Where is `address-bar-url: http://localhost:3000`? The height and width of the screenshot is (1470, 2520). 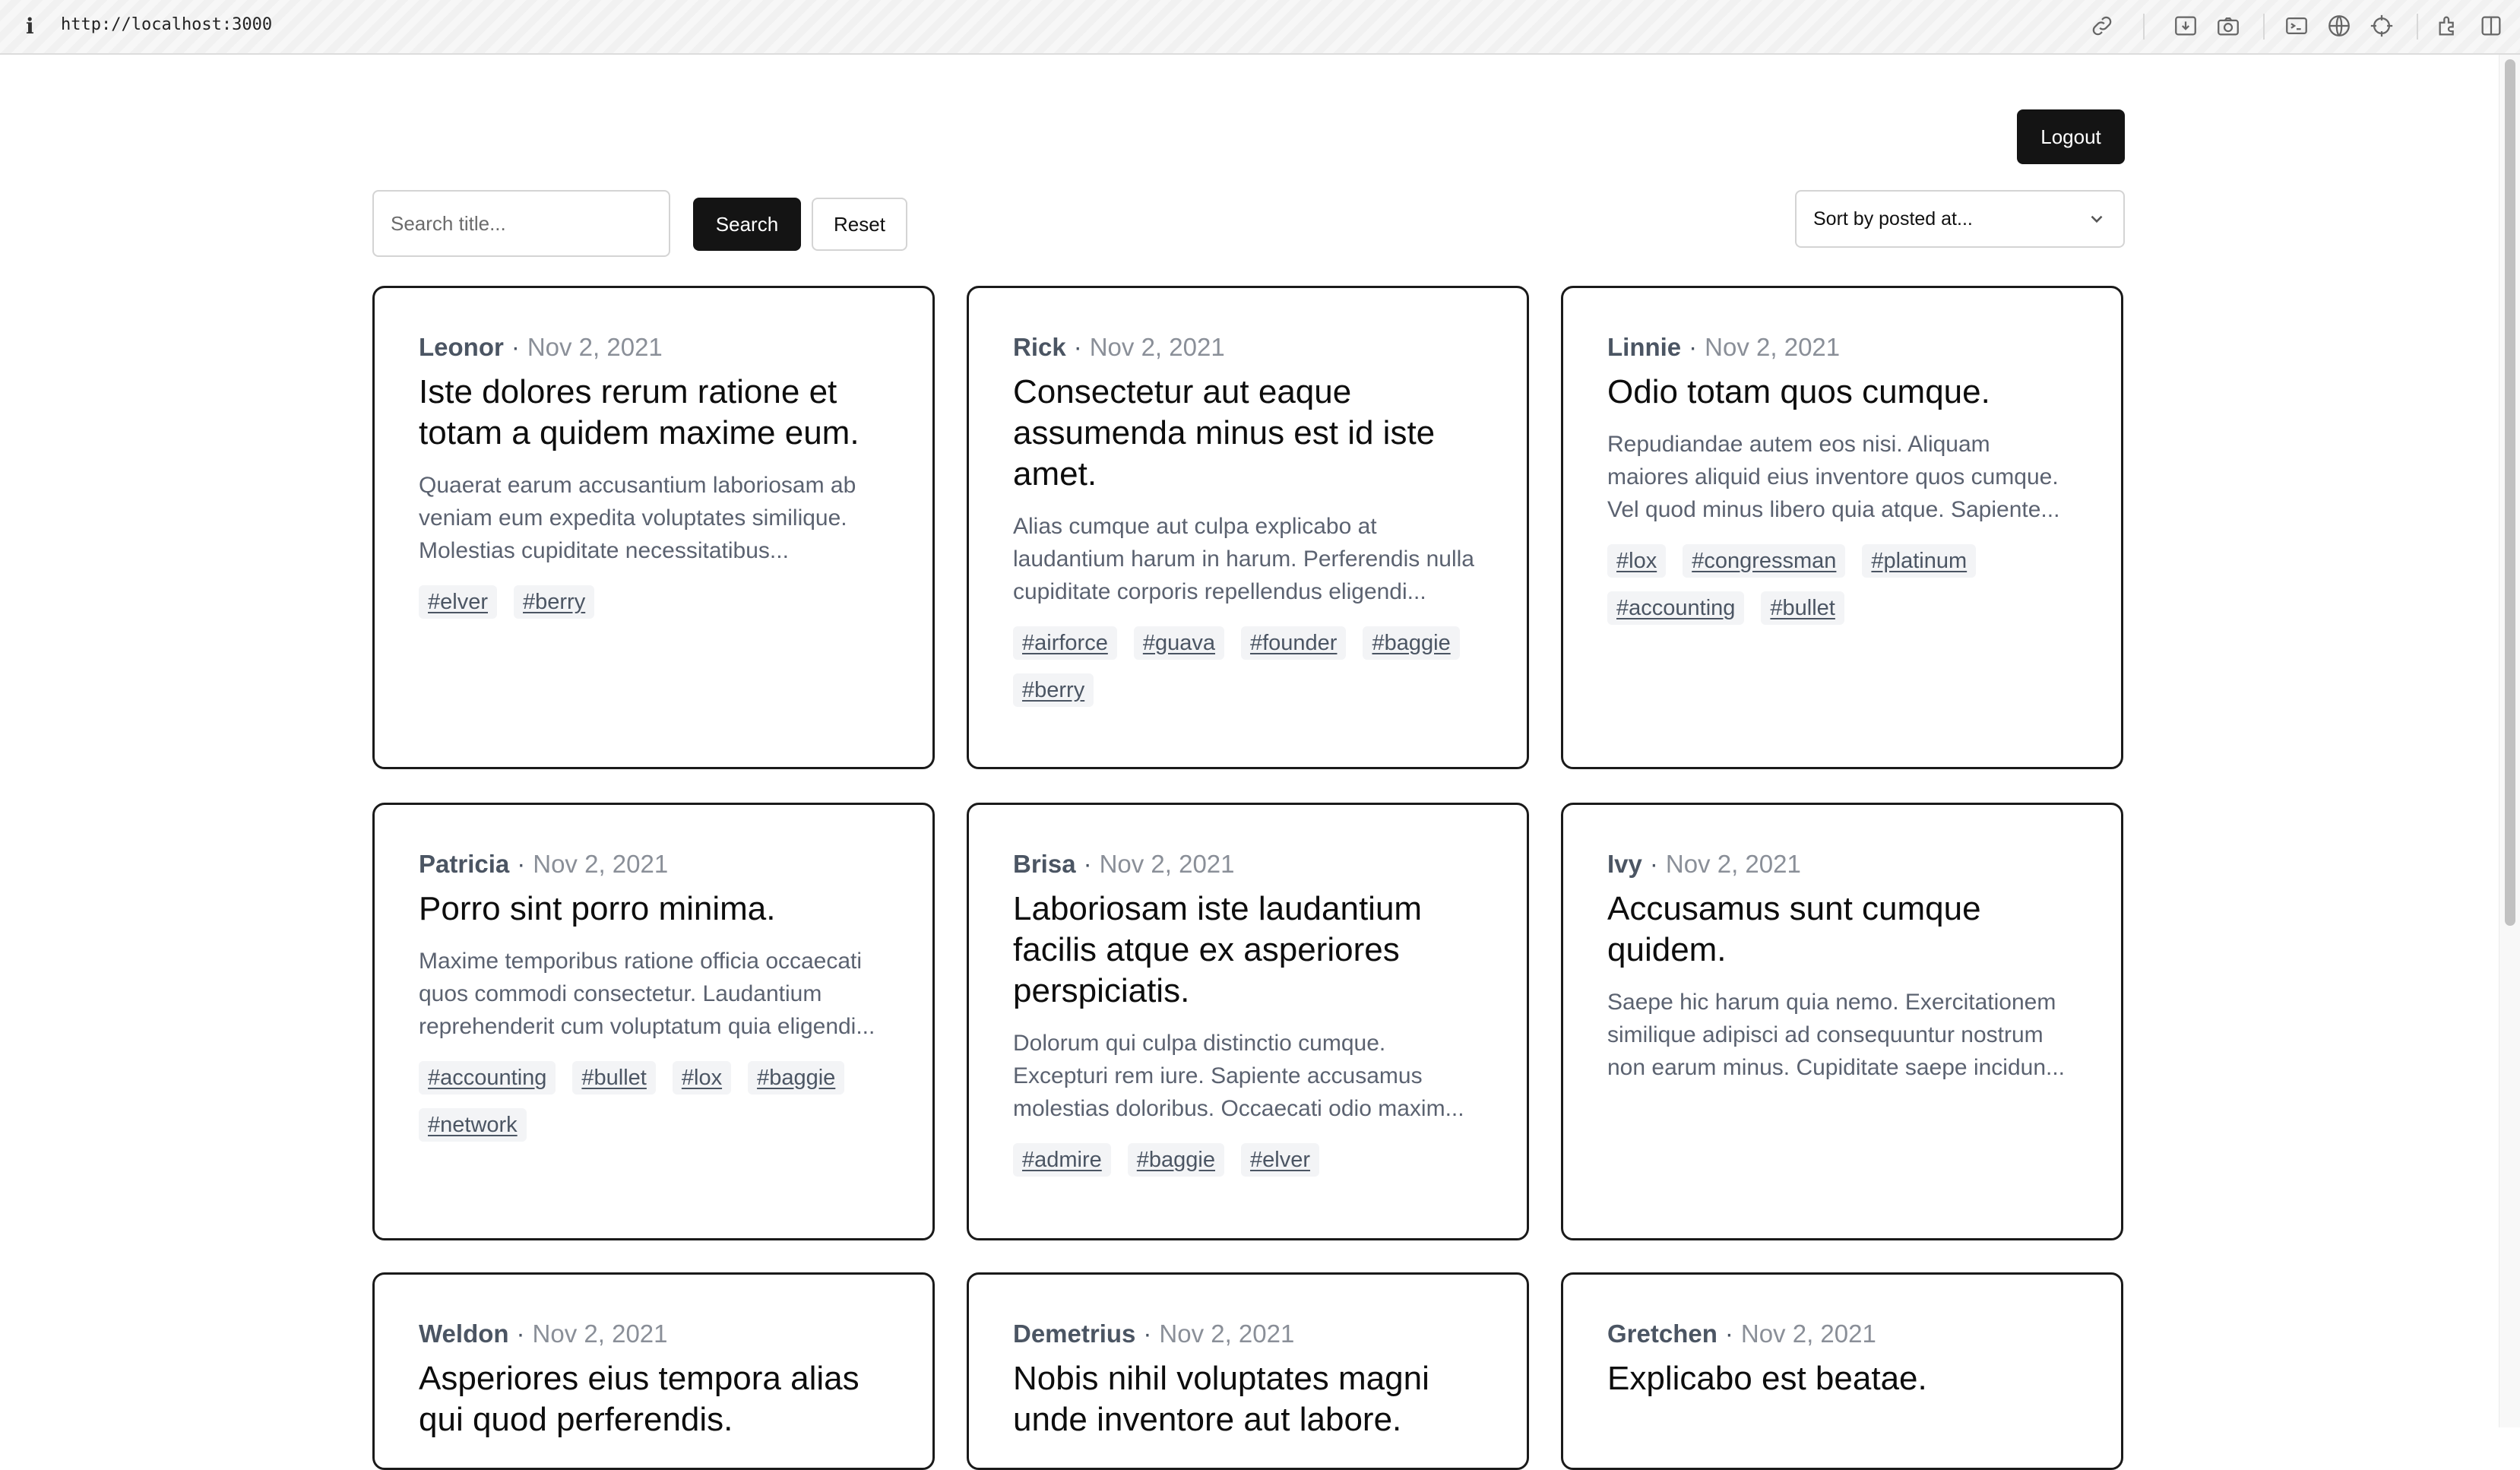 address-bar-url: http://localhost:3000 is located at coordinates (166, 24).